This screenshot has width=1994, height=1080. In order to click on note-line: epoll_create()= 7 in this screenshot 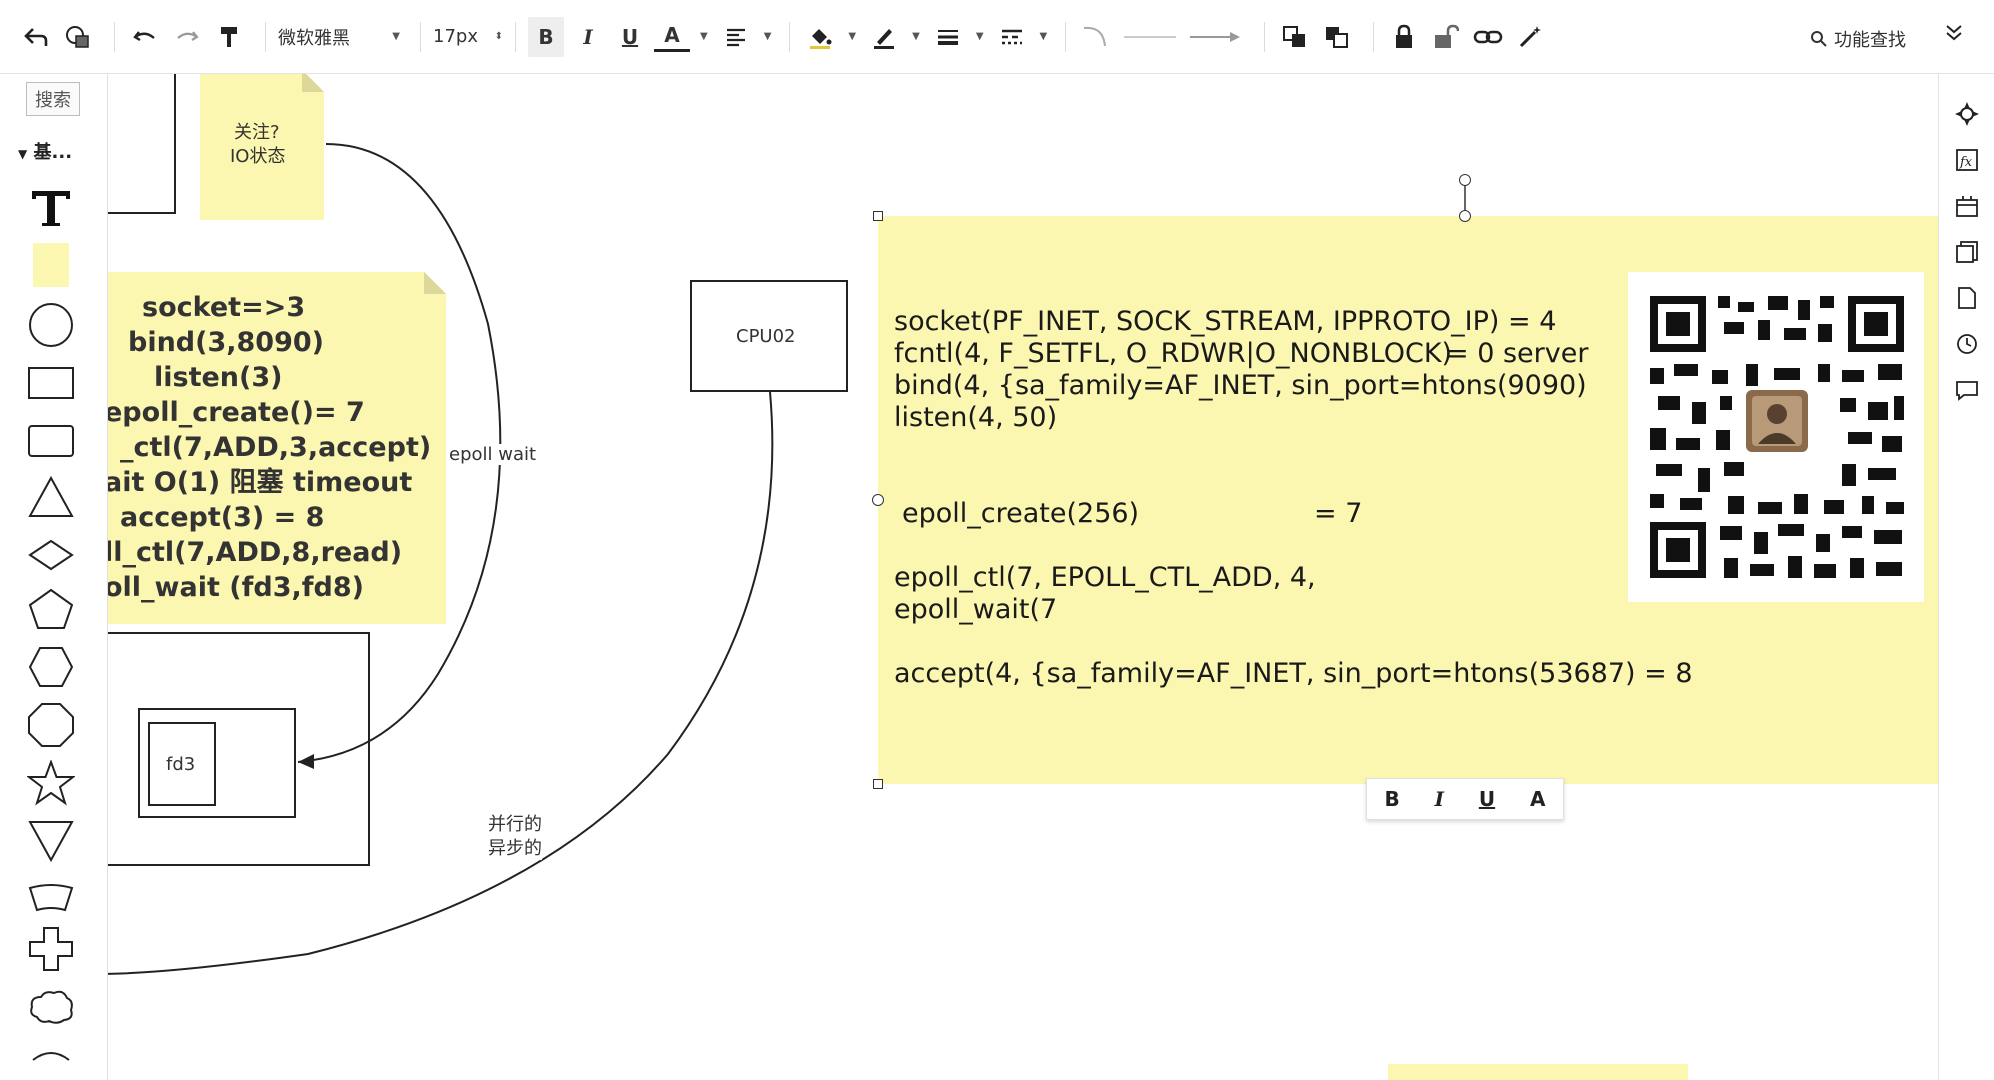, I will do `click(236, 412)`.